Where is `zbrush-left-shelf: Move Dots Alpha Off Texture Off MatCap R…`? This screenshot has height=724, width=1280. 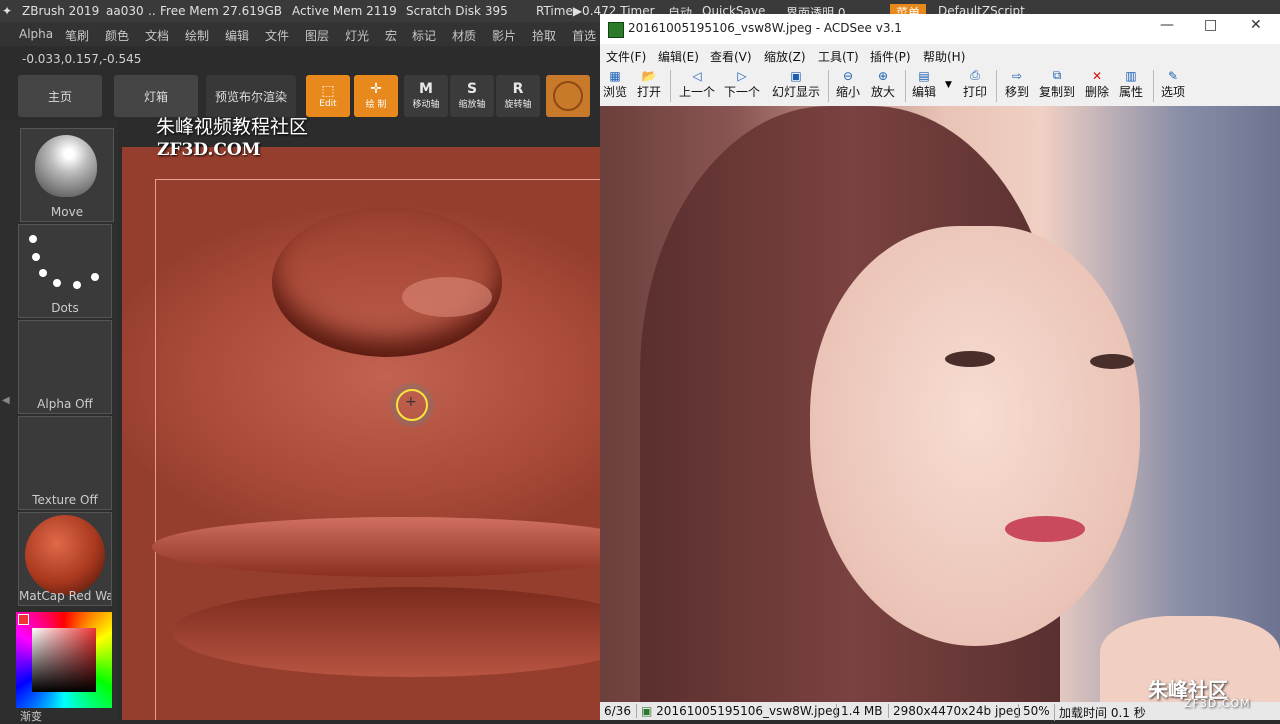
zbrush-left-shelf: Move Dots Alpha Off Texture Off MatCap R… is located at coordinates (59, 421).